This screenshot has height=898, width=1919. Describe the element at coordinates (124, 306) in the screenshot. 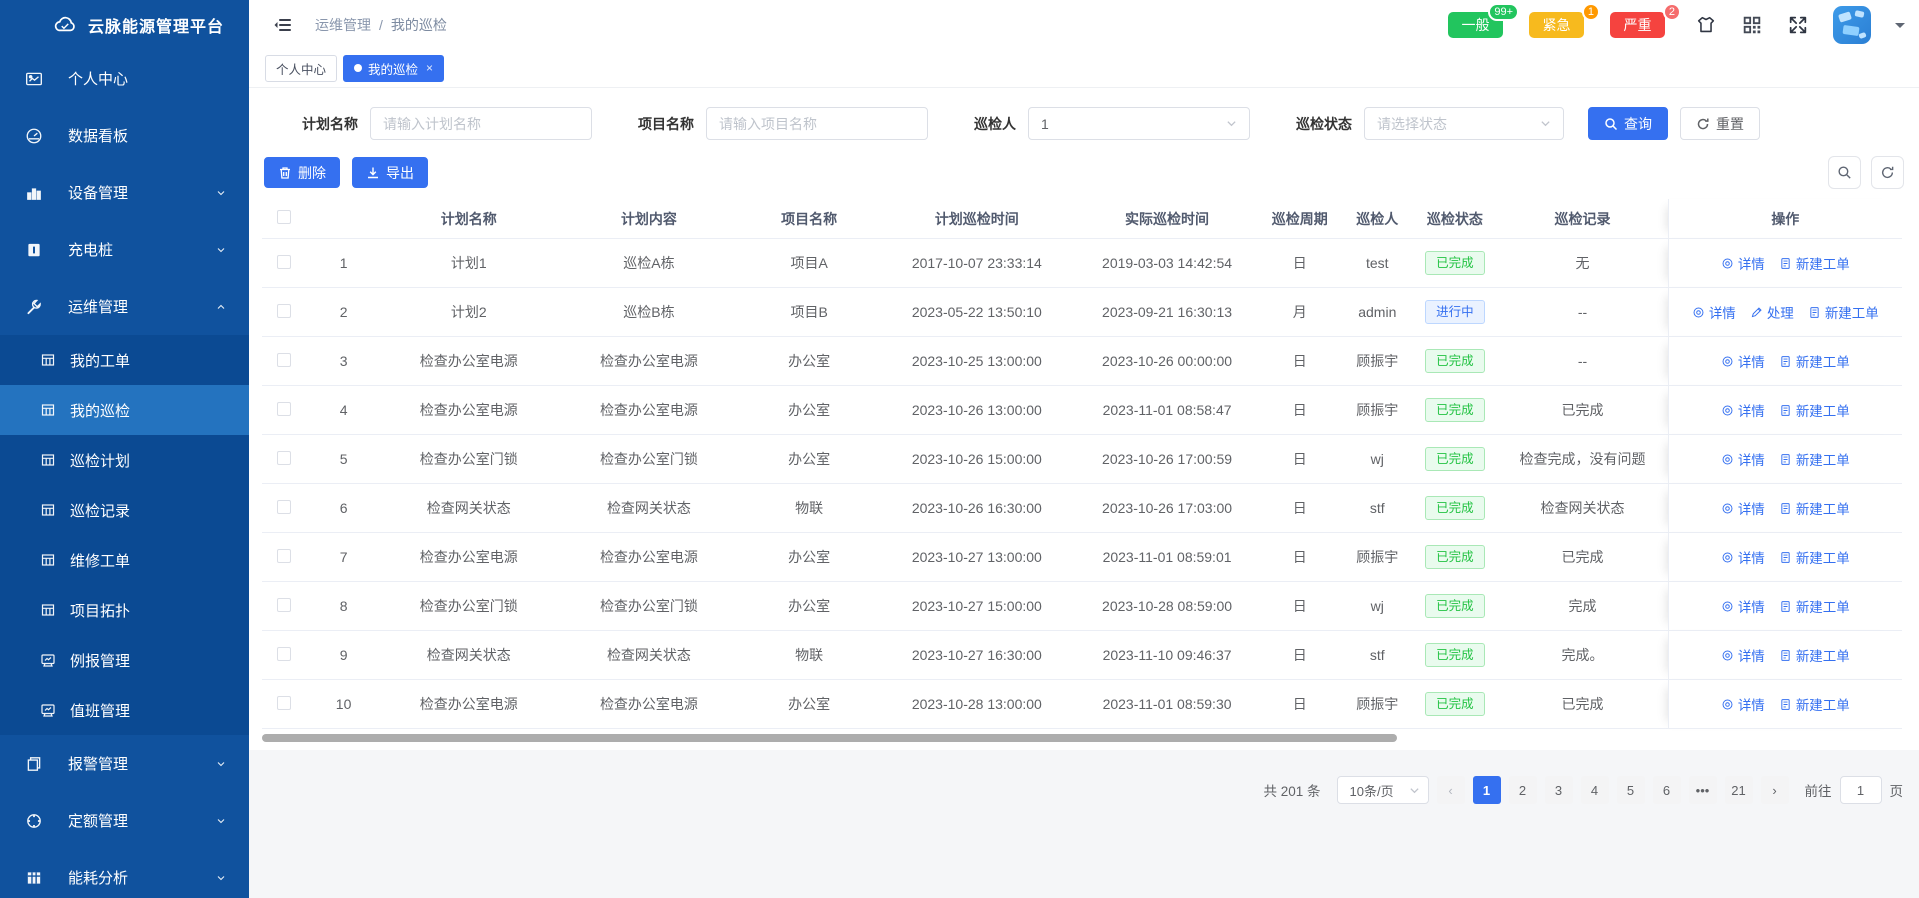

I see `sidebar-item-5: 运维管理` at that location.